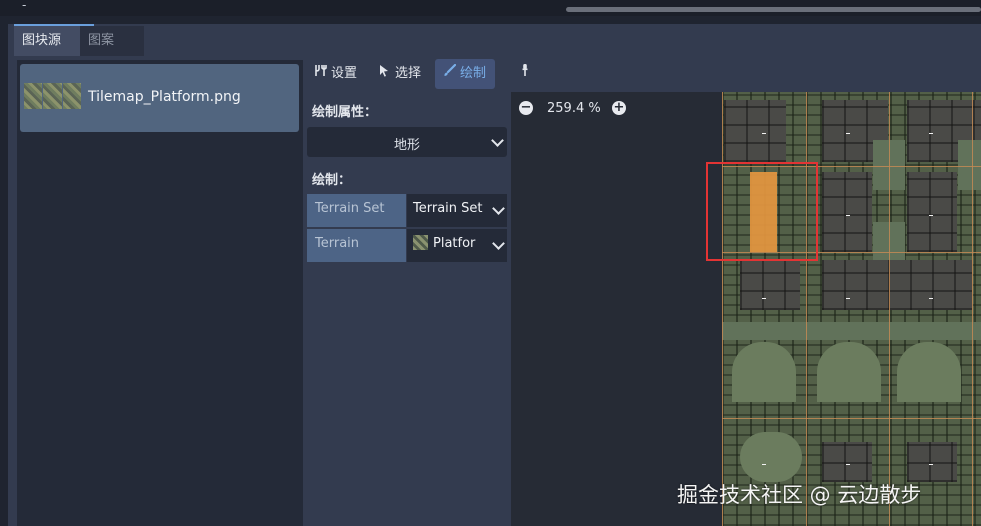 The image size is (981, 526). I want to click on terrain-set-select: Terrain Set, so click(457, 210).